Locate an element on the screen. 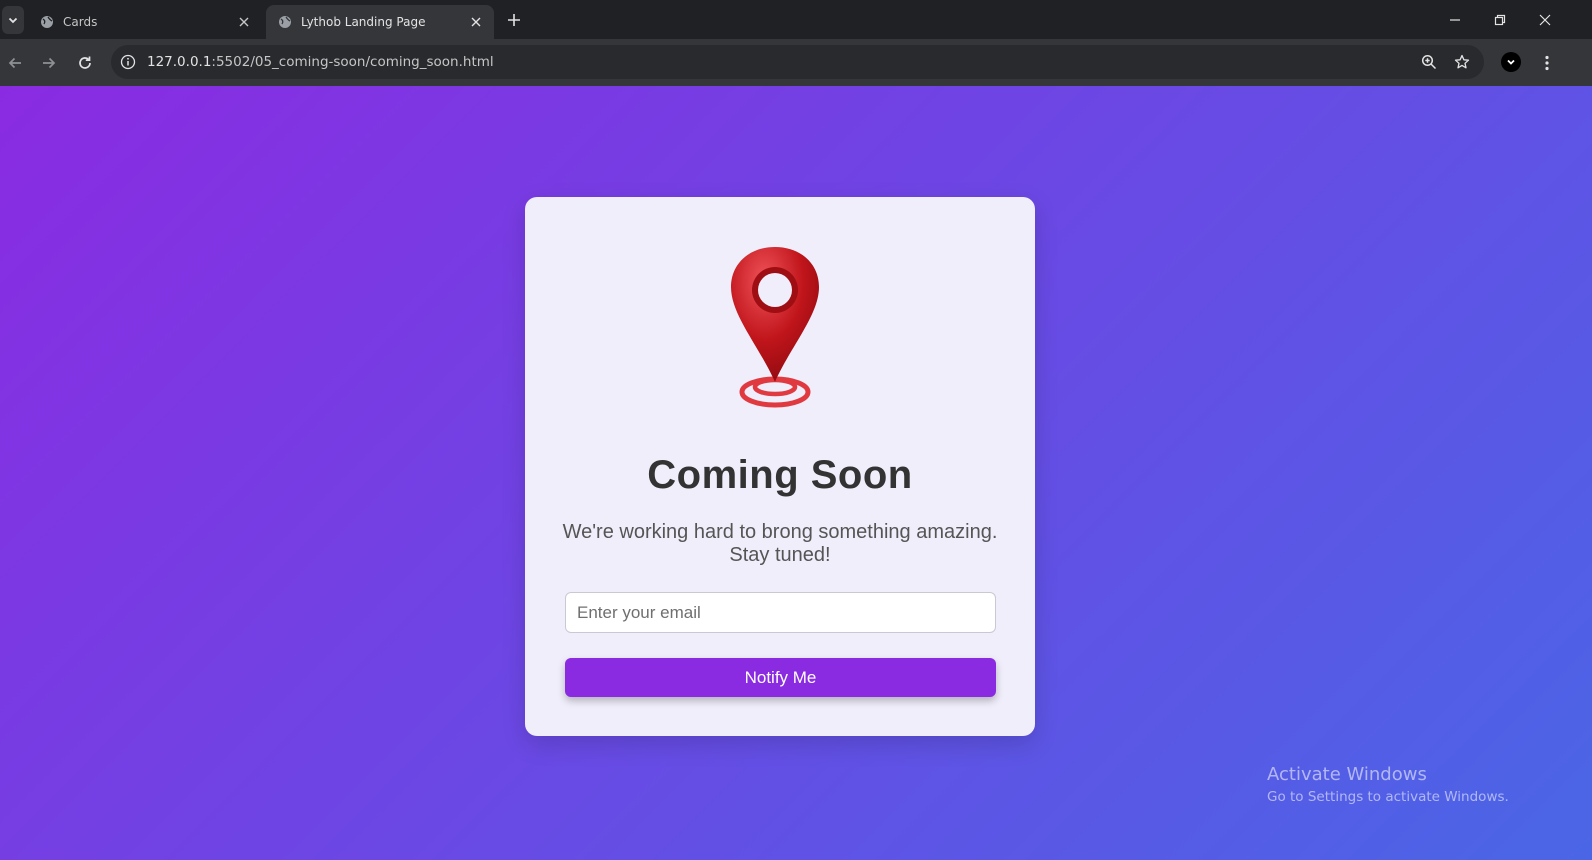  forward-button is located at coordinates (49, 63).